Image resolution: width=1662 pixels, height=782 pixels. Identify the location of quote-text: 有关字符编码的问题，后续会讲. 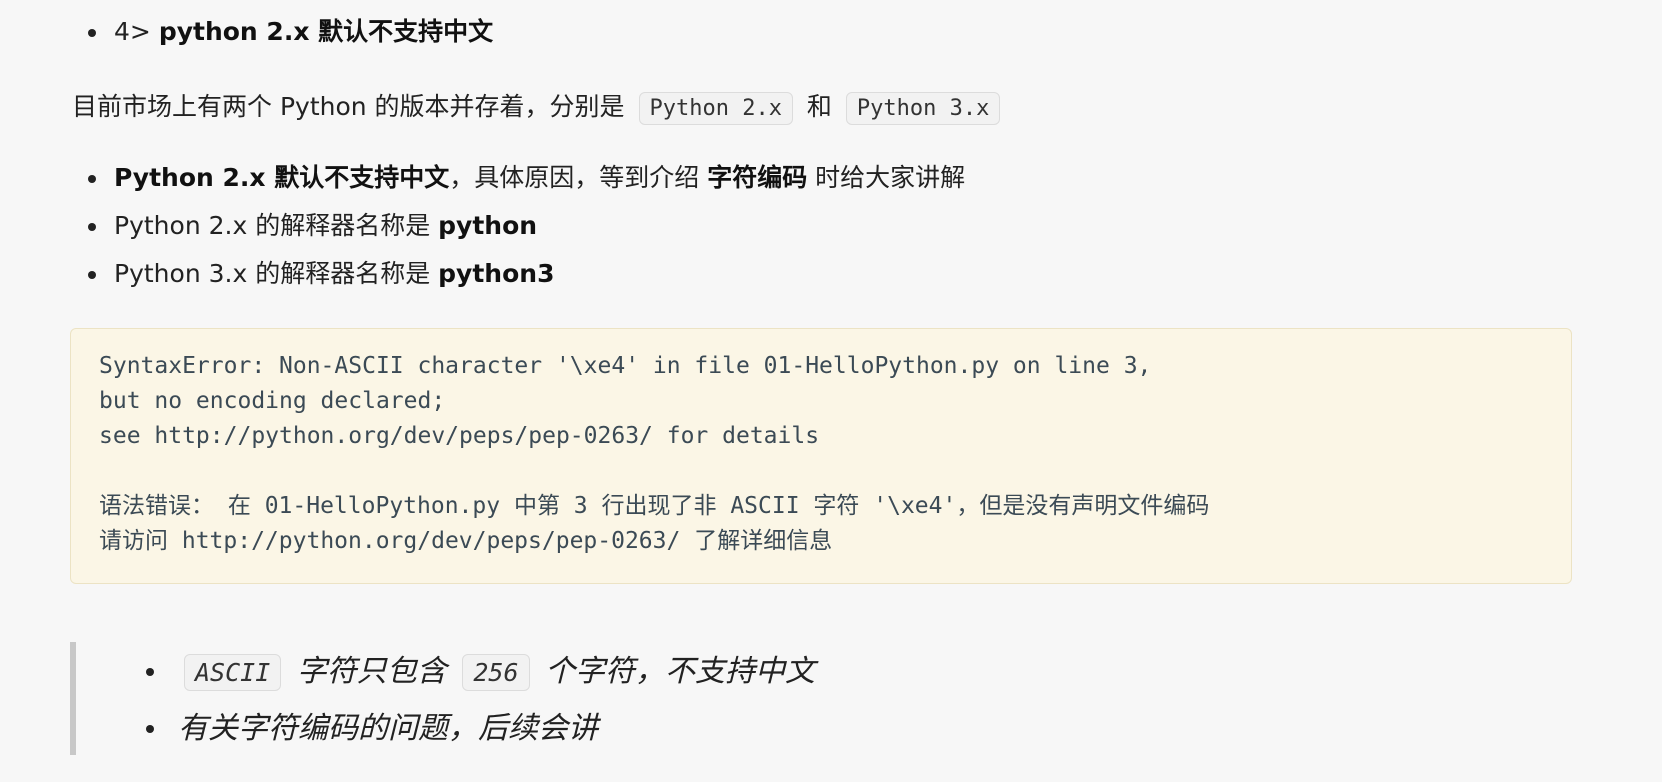
(388, 728).